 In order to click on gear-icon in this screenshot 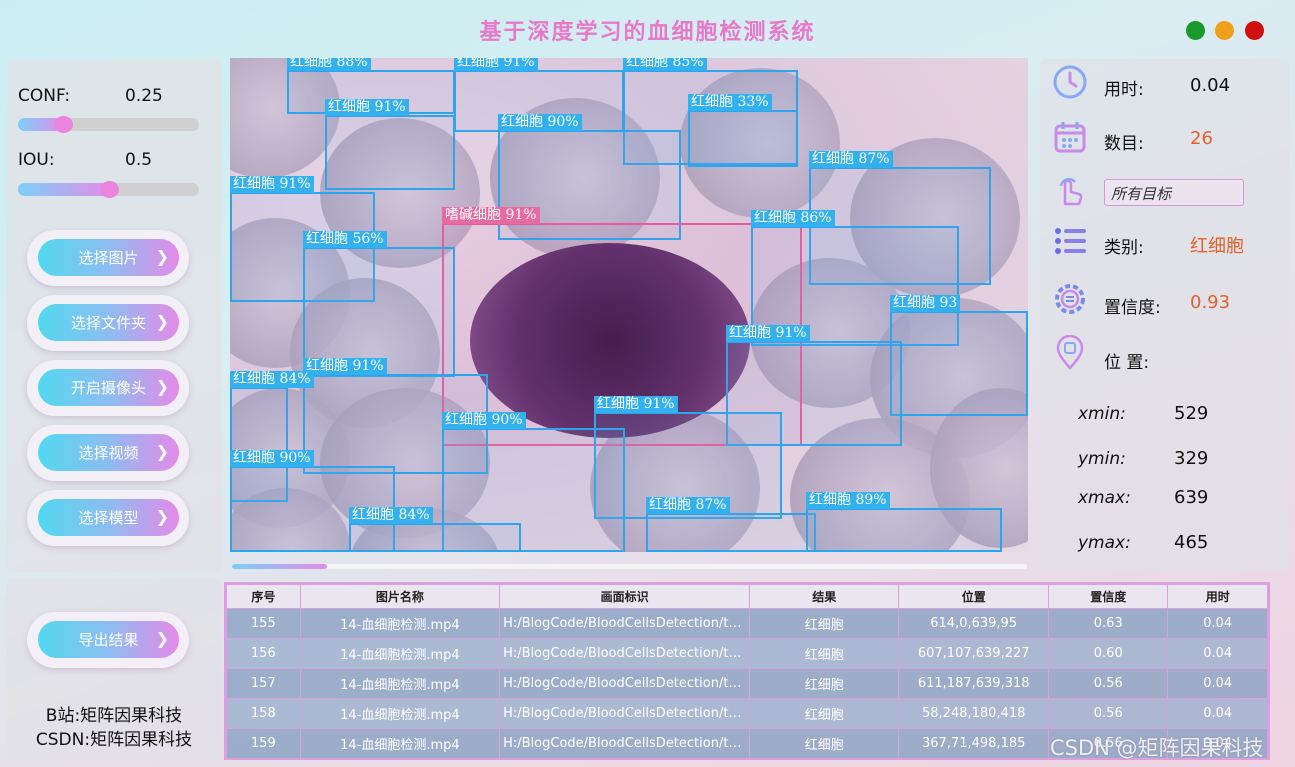, I will do `click(1070, 299)`.